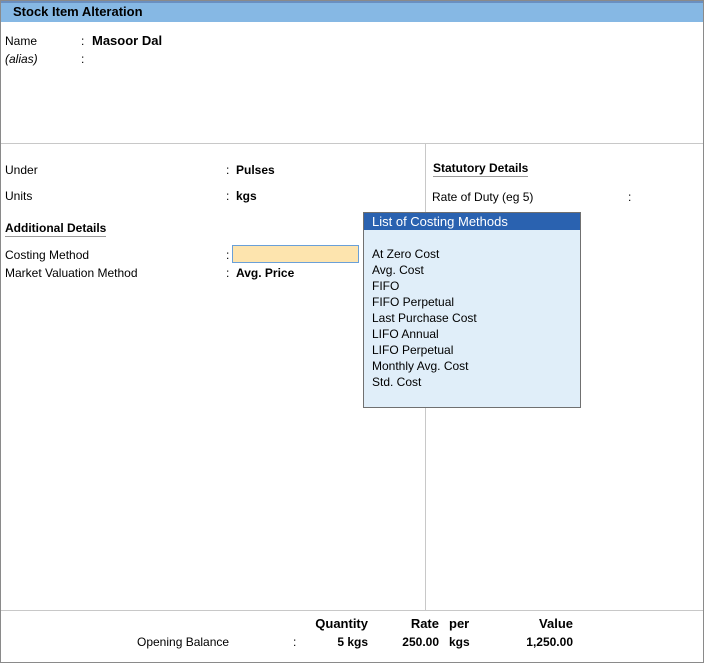 Image resolution: width=704 pixels, height=663 pixels. I want to click on title-bar: Stock Item Alteration, so click(352, 11).